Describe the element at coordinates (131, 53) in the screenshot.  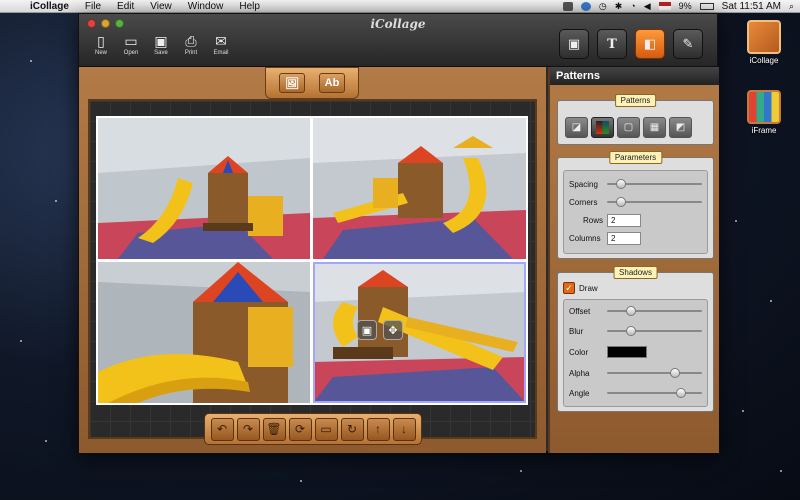
I see `tool-label: Open` at that location.